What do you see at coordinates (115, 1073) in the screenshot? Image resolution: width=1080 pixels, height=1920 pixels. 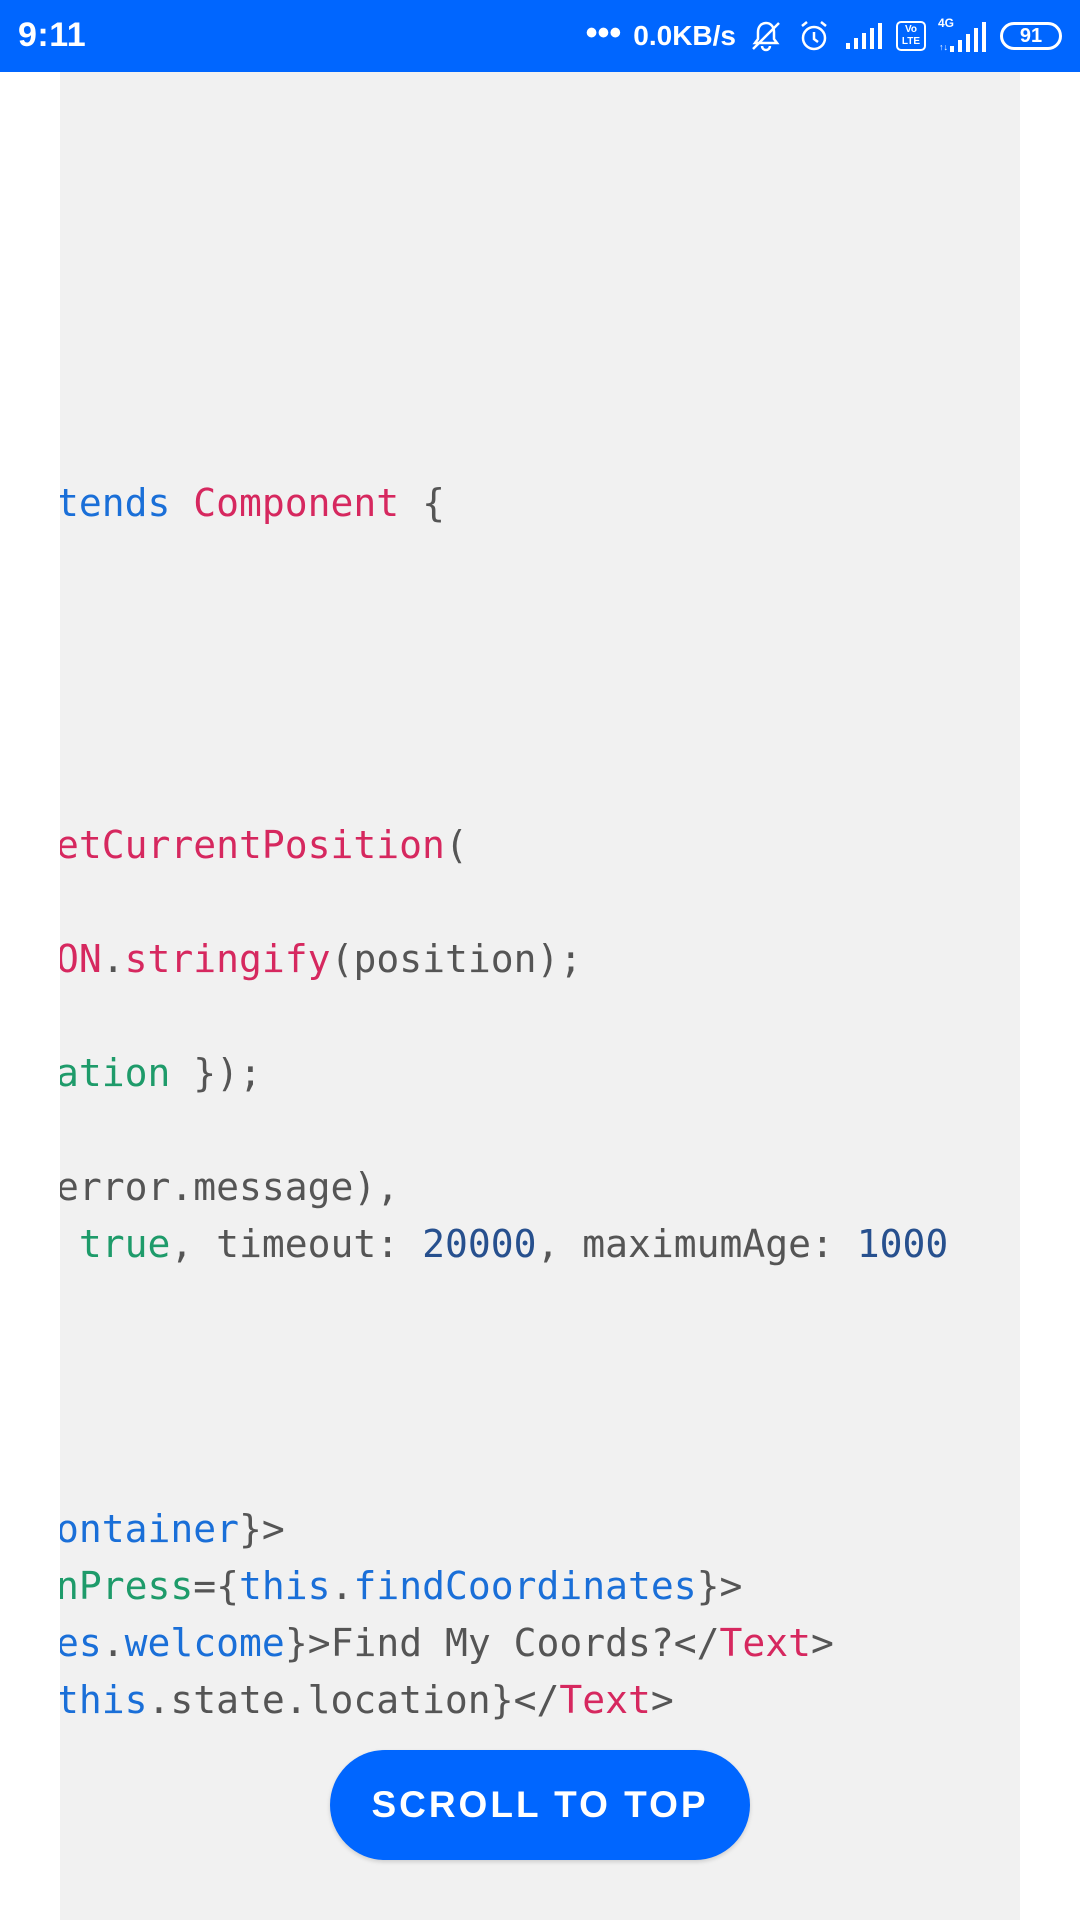 I see `code-token: ation` at bounding box center [115, 1073].